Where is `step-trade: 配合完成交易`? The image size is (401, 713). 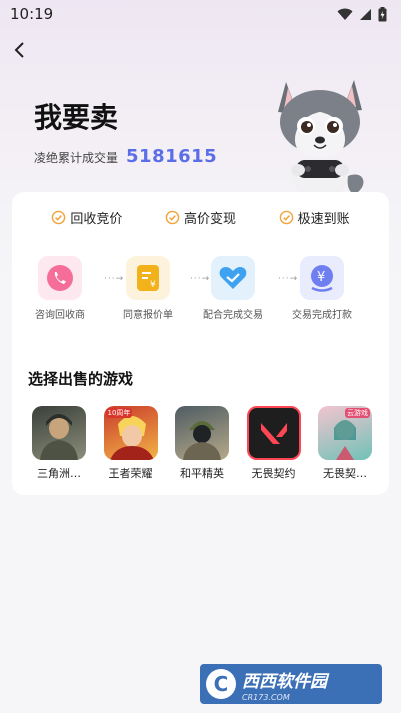 step-trade: 配合完成交易 is located at coordinates (233, 288).